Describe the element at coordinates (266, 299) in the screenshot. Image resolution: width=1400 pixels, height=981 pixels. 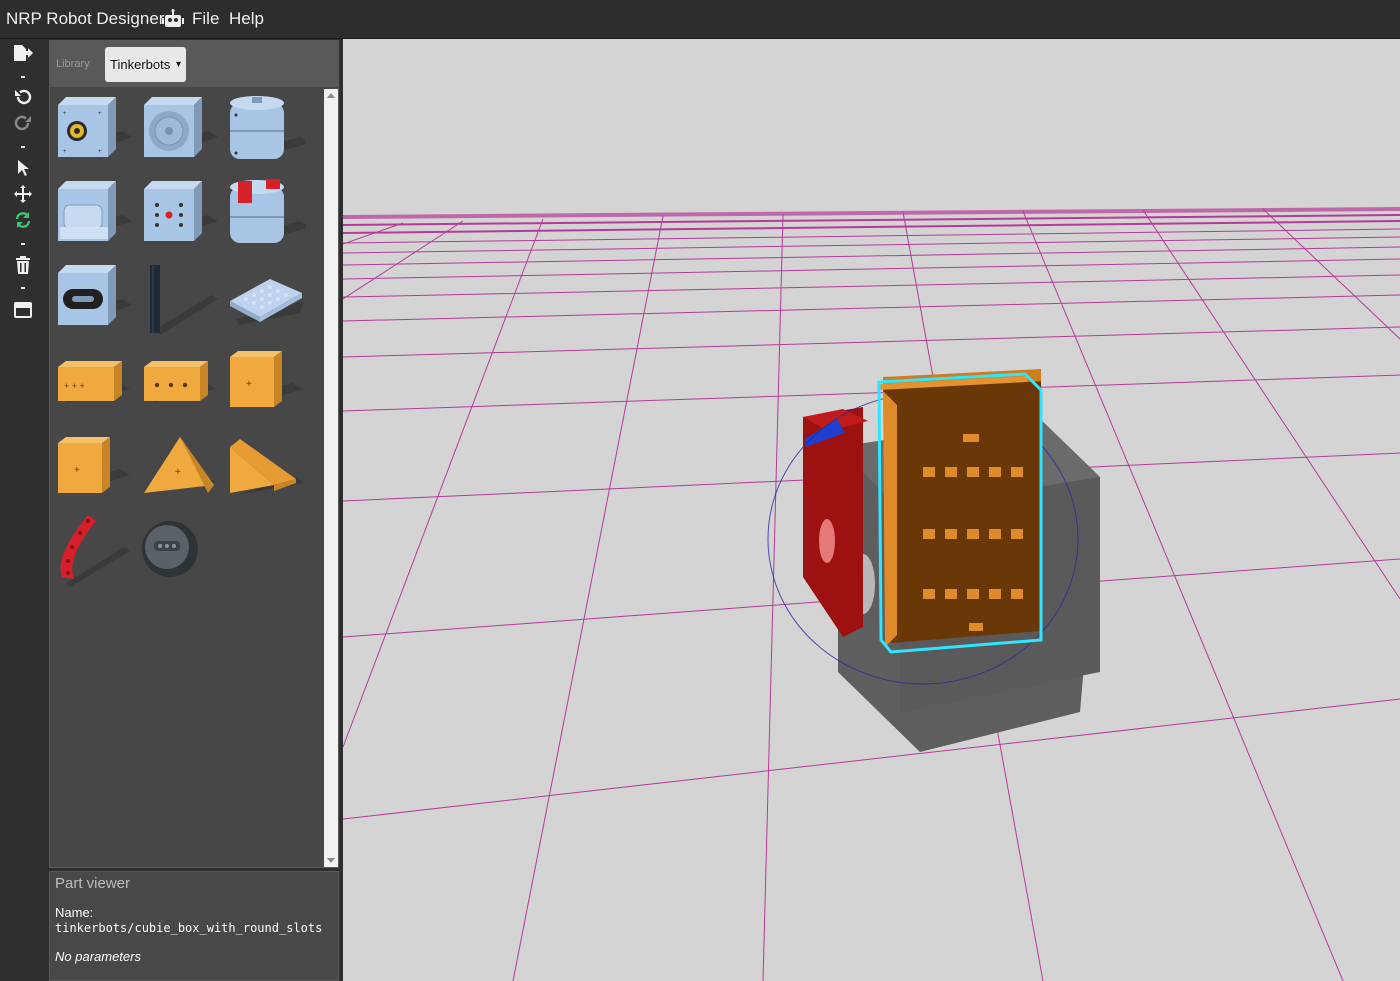
I see `part-plate-blue` at that location.